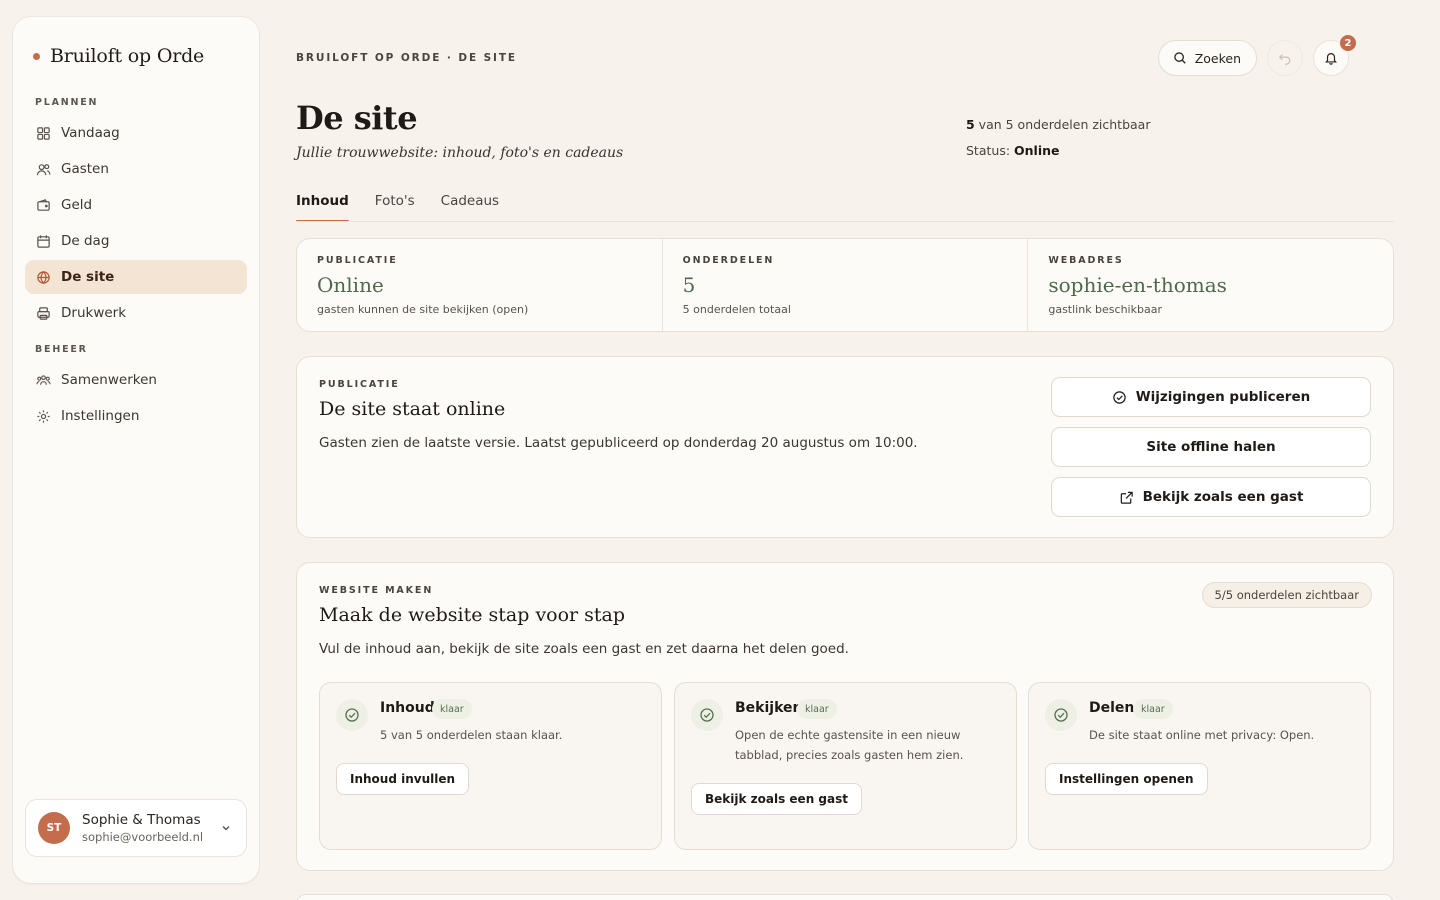  I want to click on visible-count-number: 5, so click(970, 124).